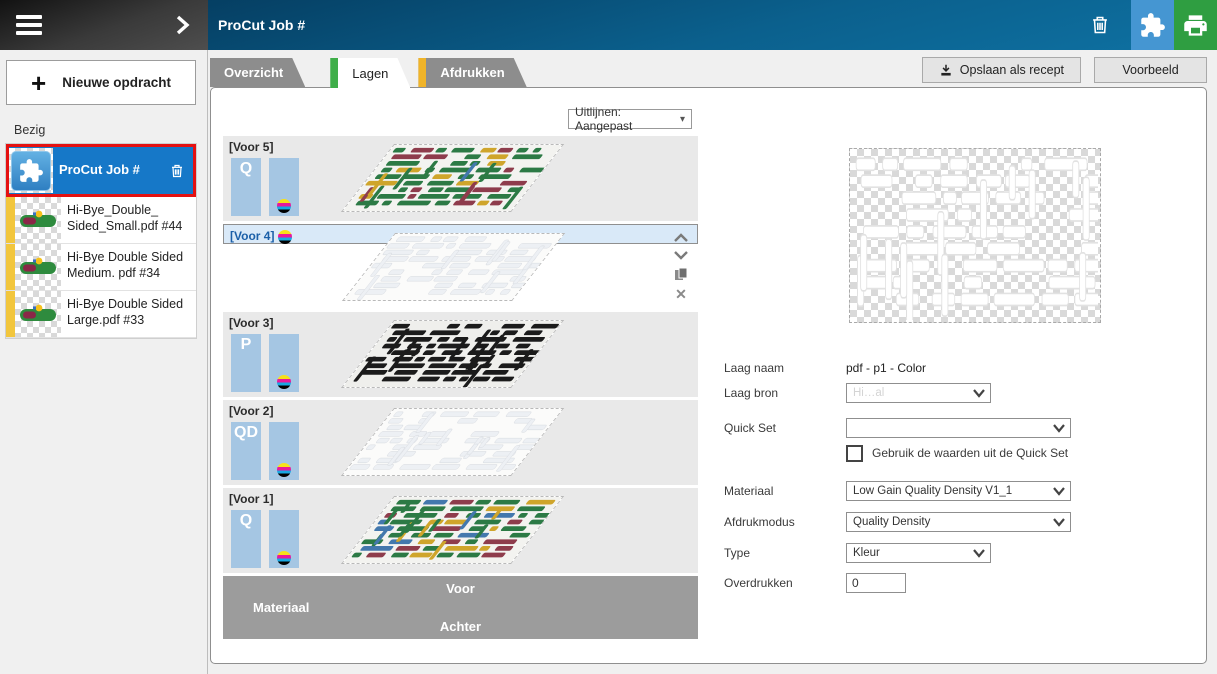 Image resolution: width=1217 pixels, height=674 pixels. Describe the element at coordinates (334, 73) in the screenshot. I see `tab-accent-green` at that location.